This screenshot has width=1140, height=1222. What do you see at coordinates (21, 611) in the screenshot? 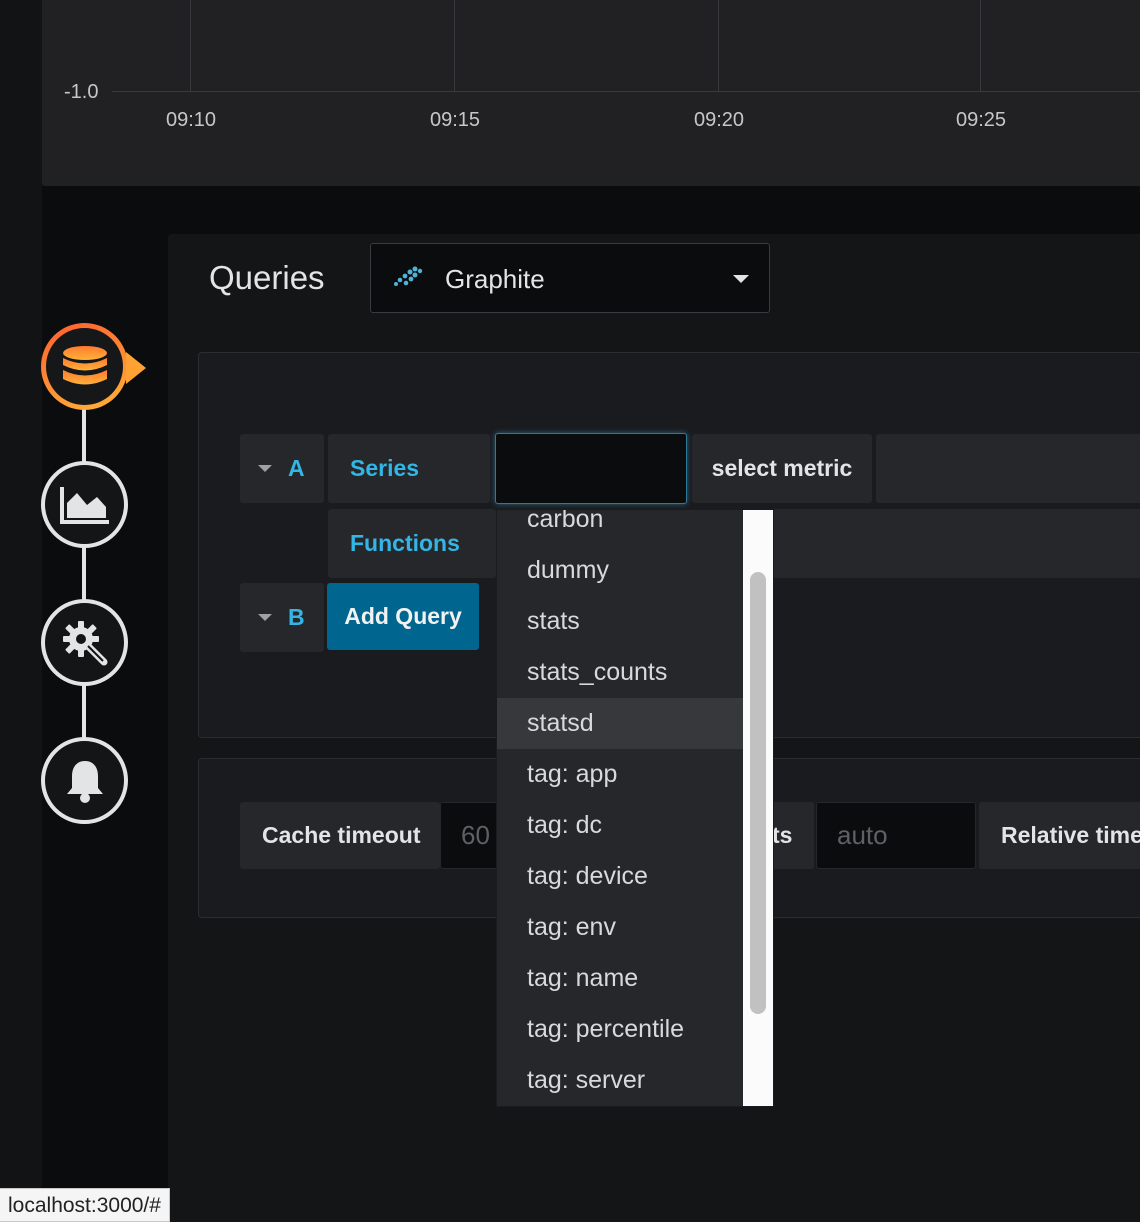
I see `left-rail` at bounding box center [21, 611].